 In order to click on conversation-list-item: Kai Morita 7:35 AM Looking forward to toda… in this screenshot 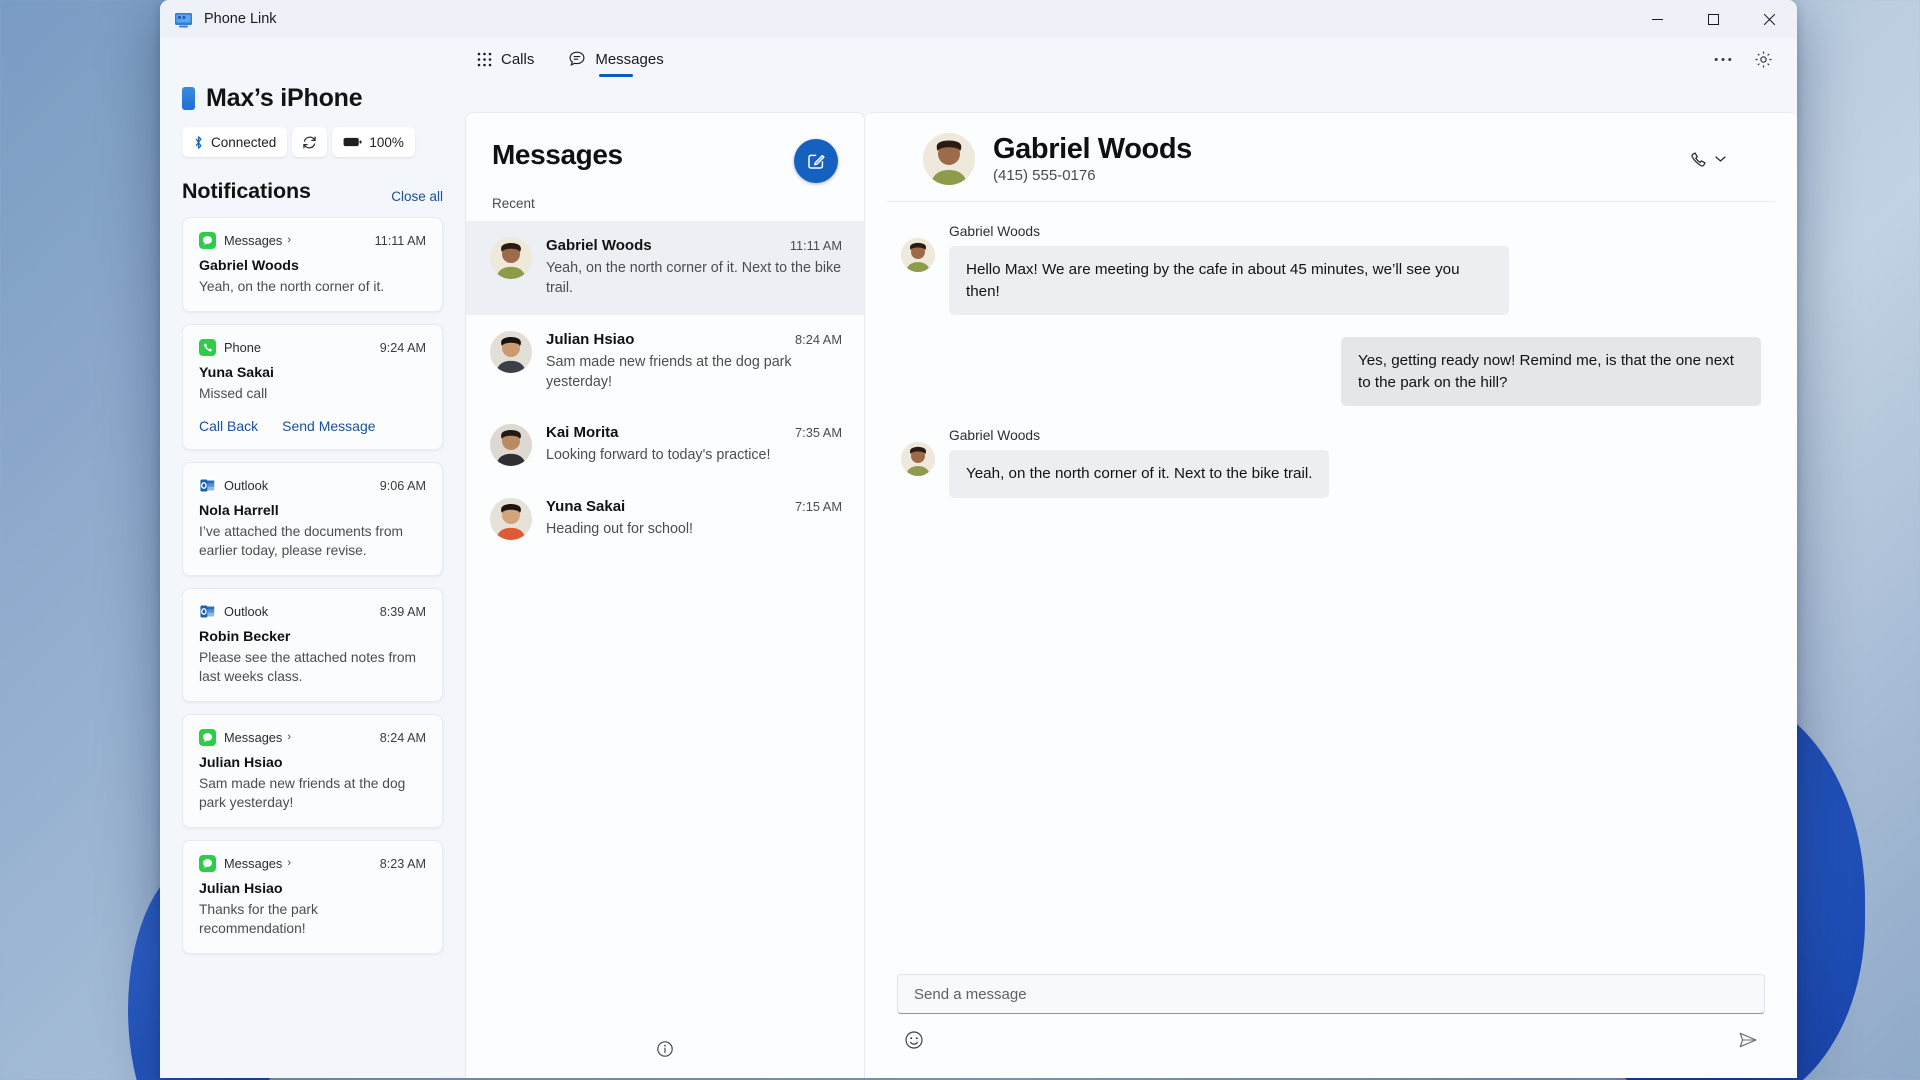, I will do `click(665, 445)`.